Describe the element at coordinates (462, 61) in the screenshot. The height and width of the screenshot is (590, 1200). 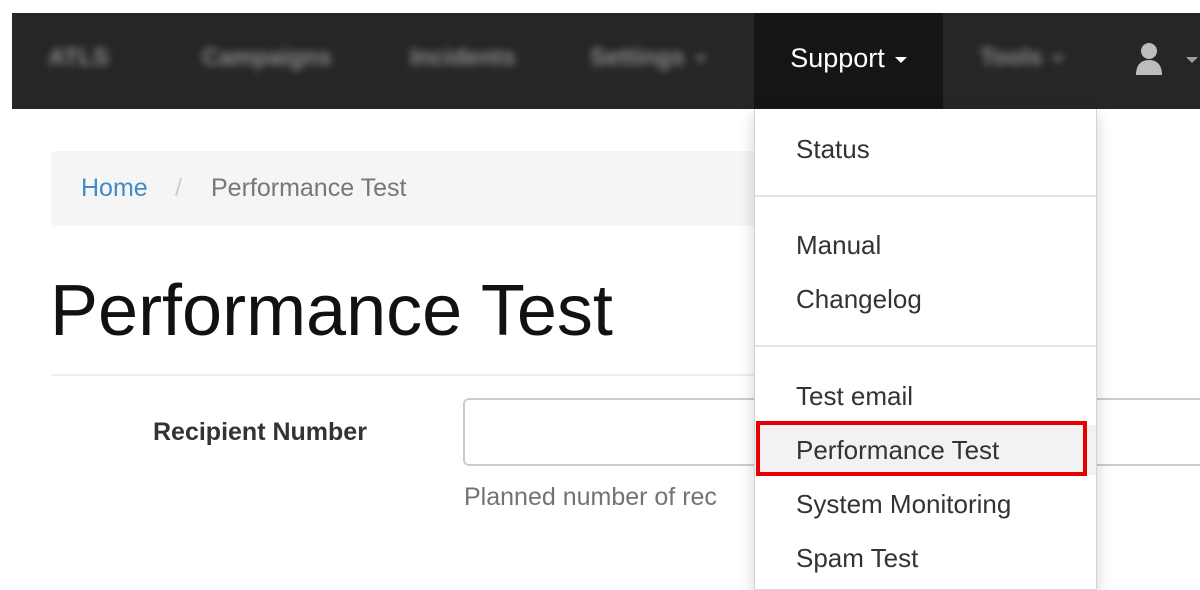
I see `nav-incidents: Incidents` at that location.